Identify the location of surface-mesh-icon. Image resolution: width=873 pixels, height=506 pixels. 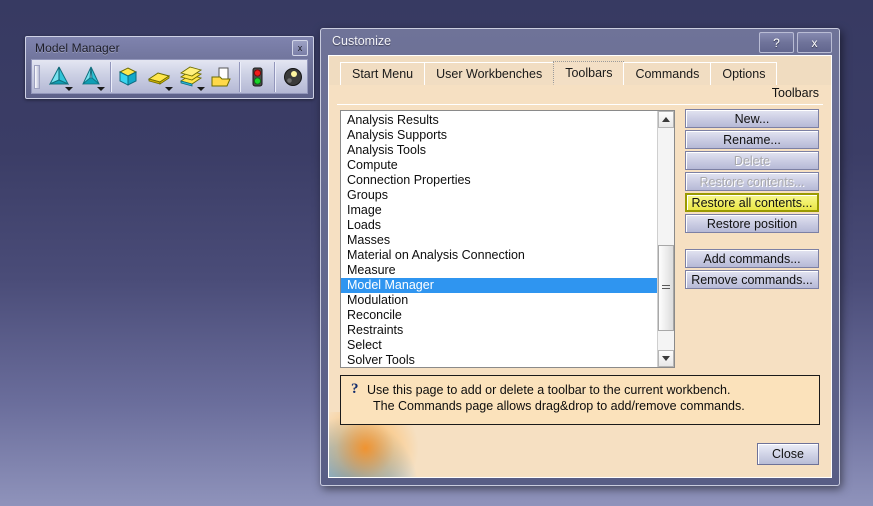
(91, 75).